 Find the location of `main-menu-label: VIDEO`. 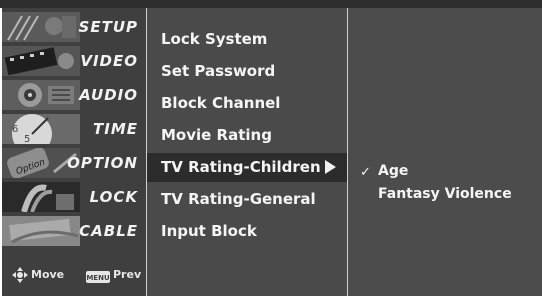

main-menu-label: VIDEO is located at coordinates (109, 61).